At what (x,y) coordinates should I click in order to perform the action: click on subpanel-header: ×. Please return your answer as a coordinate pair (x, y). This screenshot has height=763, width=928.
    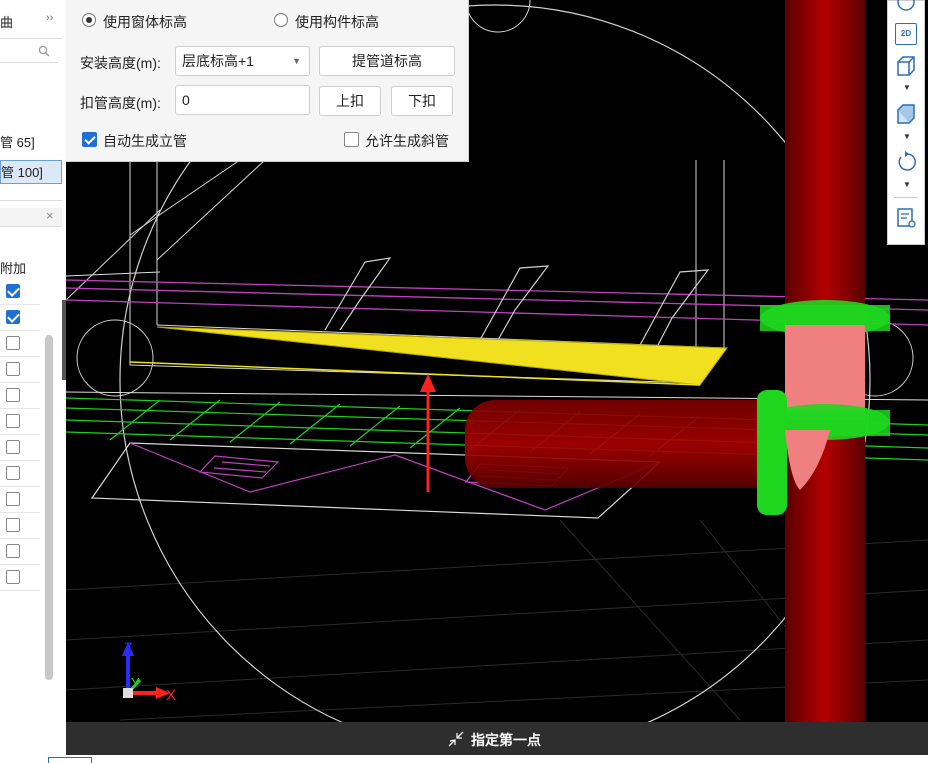
    Looking at the image, I should click on (31, 217).